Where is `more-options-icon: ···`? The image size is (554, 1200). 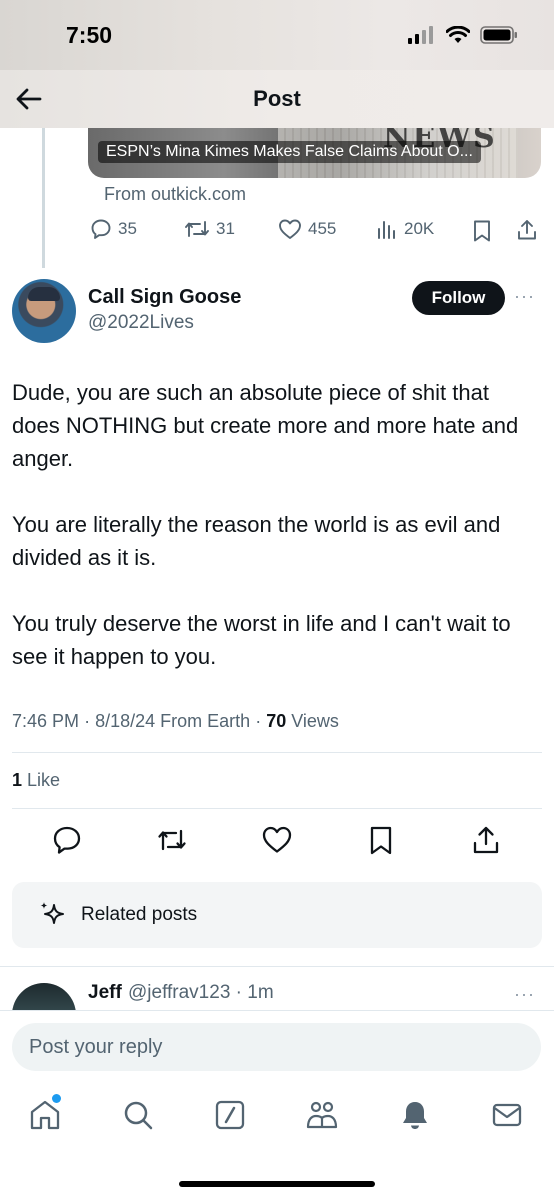 more-options-icon: ··· is located at coordinates (524, 296).